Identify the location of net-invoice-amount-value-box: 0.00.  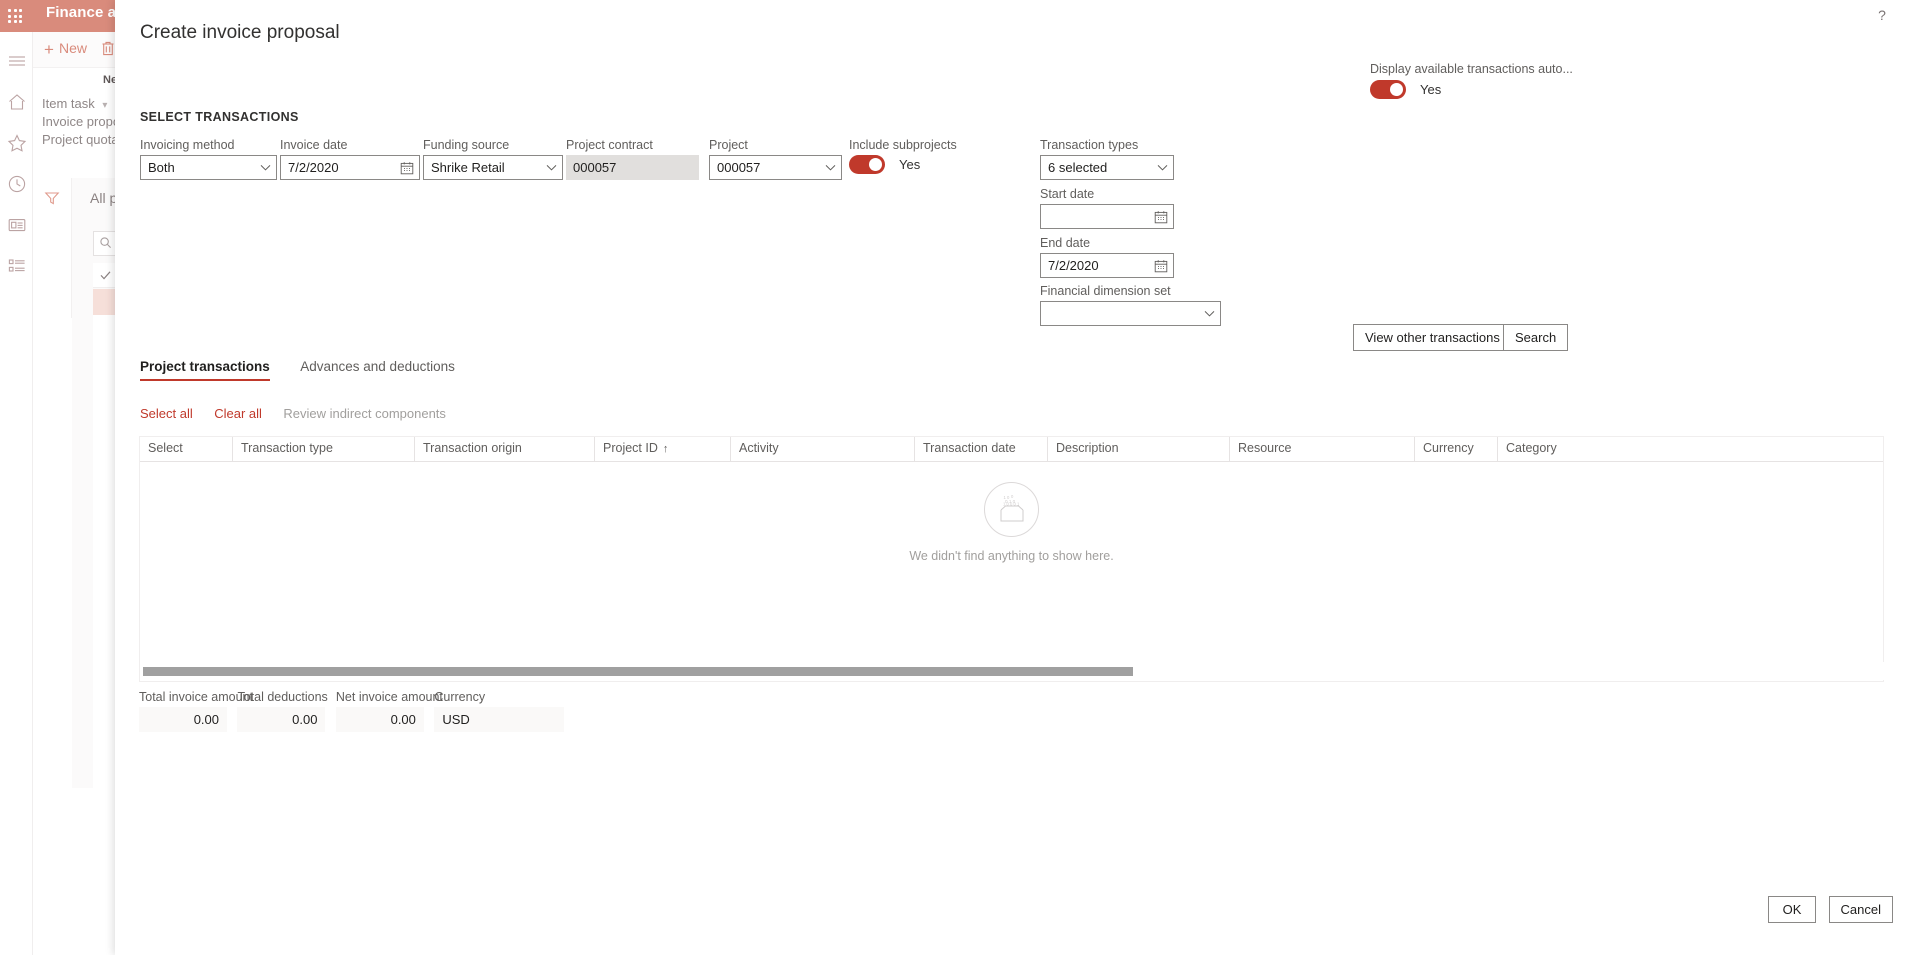
(379, 719).